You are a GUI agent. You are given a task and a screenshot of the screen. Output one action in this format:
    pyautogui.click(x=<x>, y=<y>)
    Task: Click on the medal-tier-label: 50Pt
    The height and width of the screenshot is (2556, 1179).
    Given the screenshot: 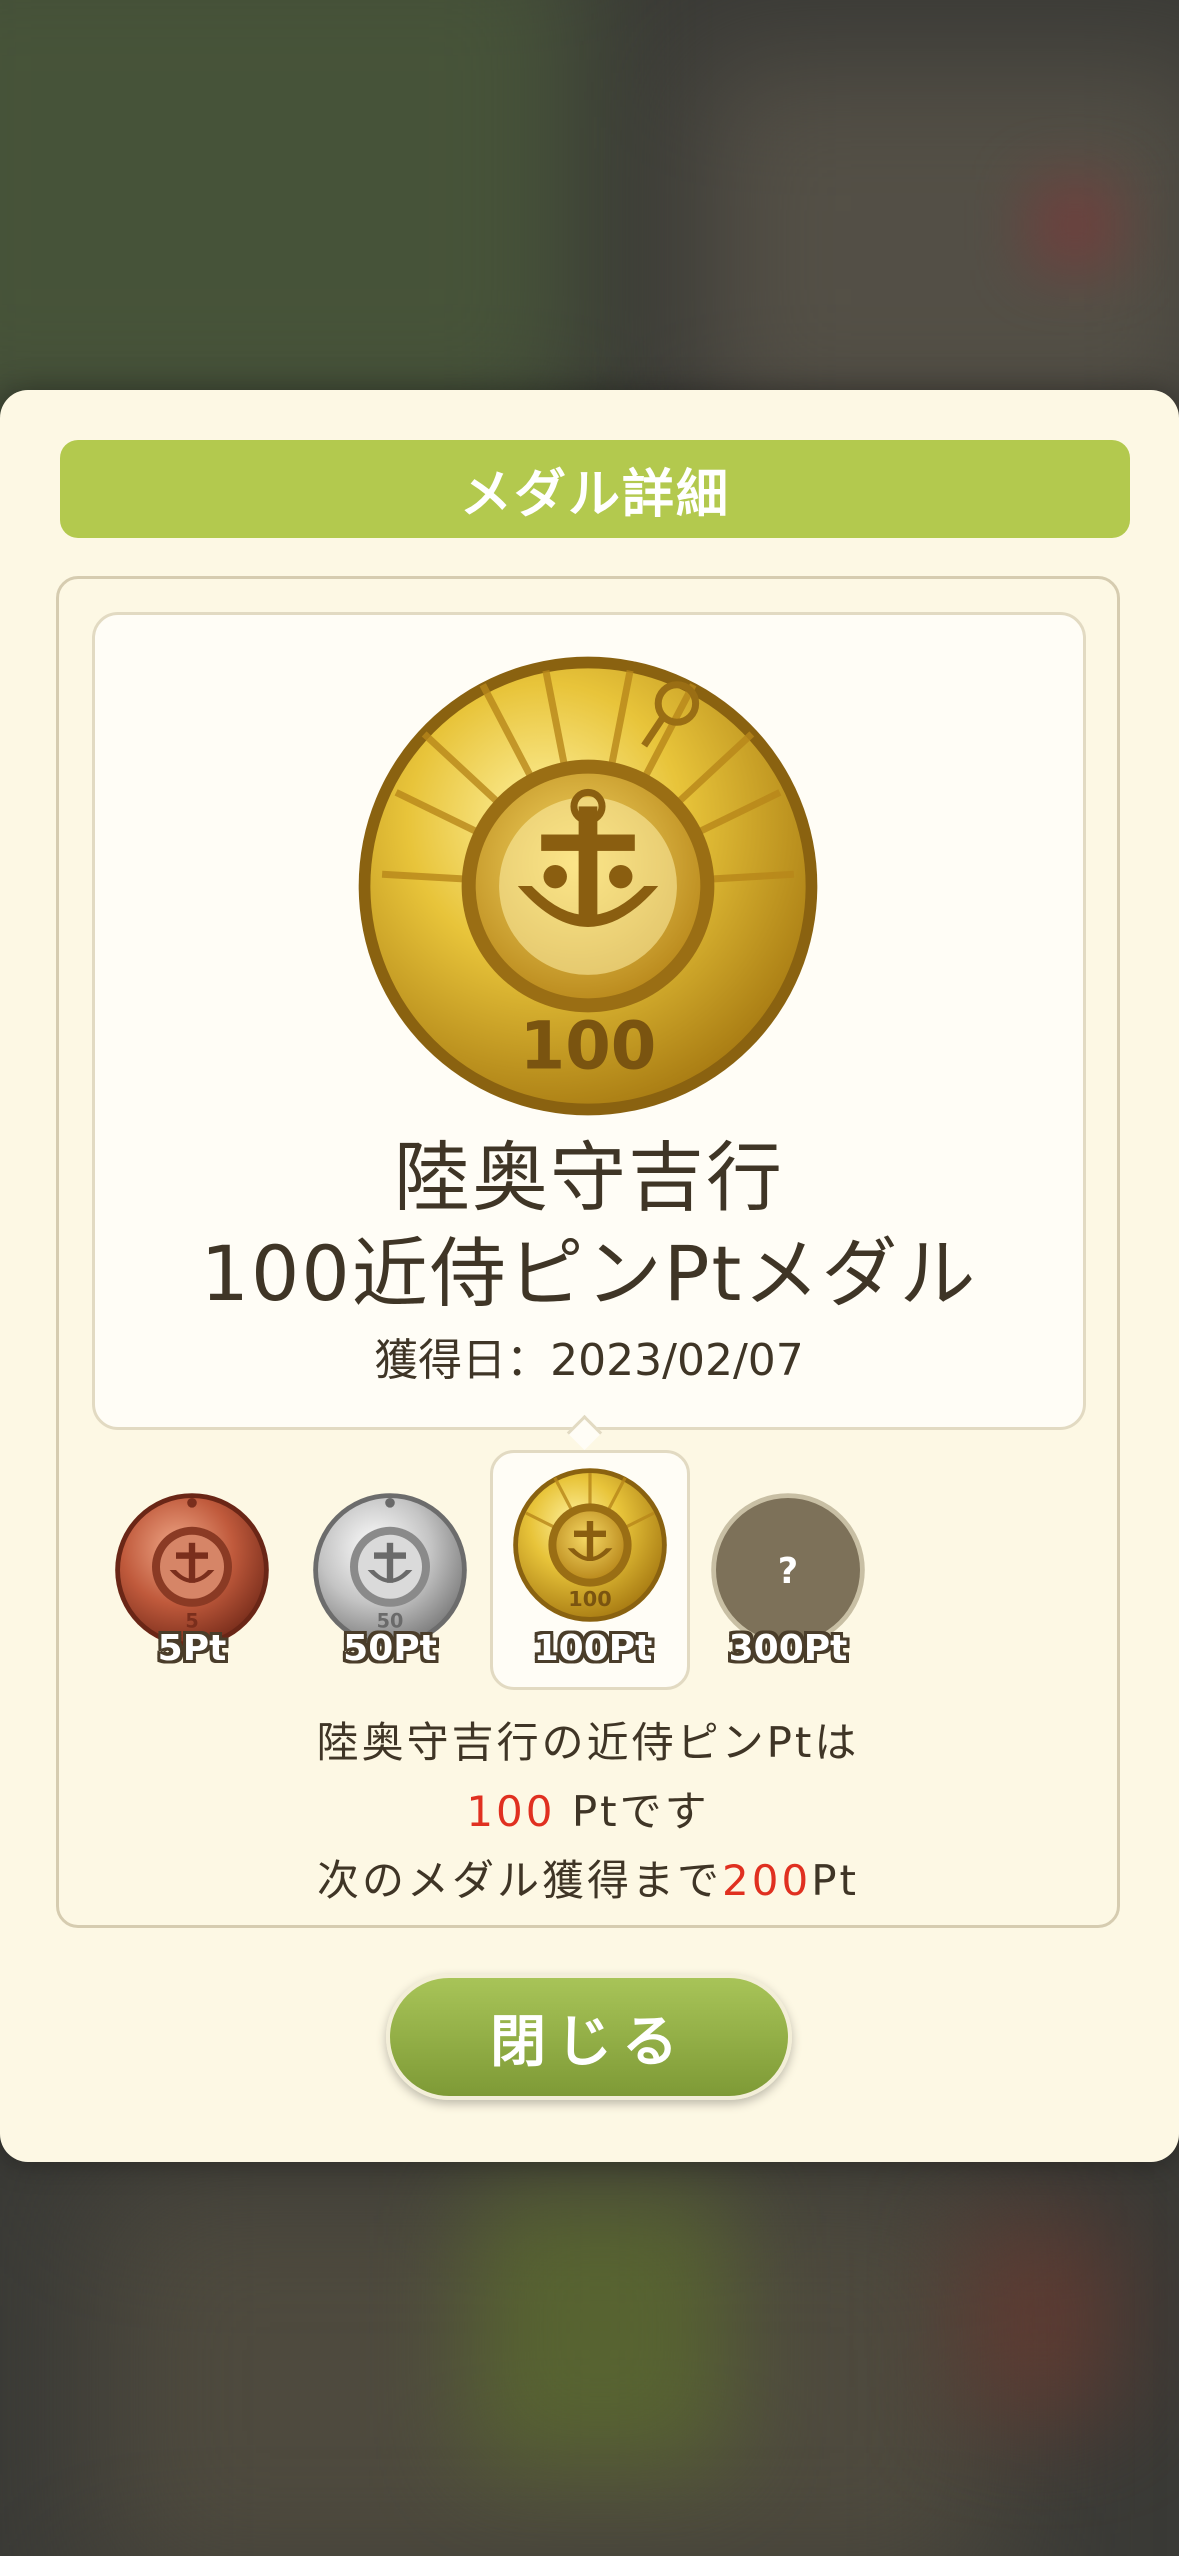 What is the action you would take?
    pyautogui.click(x=390, y=1648)
    